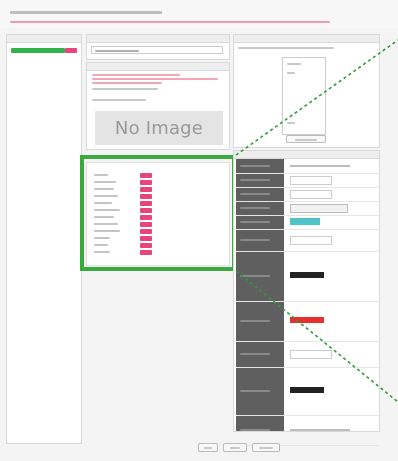  Describe the element at coordinates (44, 39) in the screenshot. I see `list-panel-header` at that location.